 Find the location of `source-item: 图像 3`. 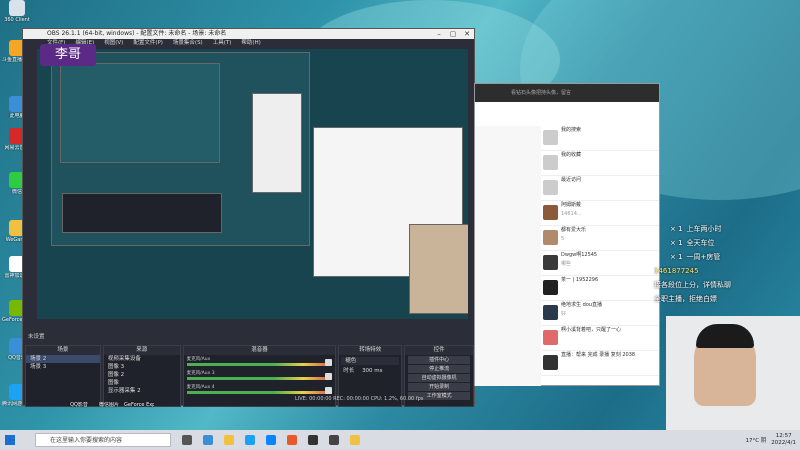

source-item: 图像 3 is located at coordinates (142, 367).